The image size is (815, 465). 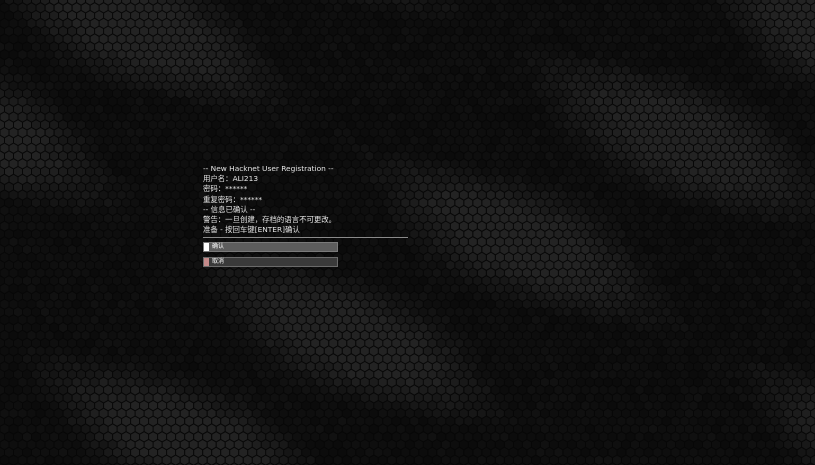 I want to click on password-line: 密码：******, so click(x=225, y=189).